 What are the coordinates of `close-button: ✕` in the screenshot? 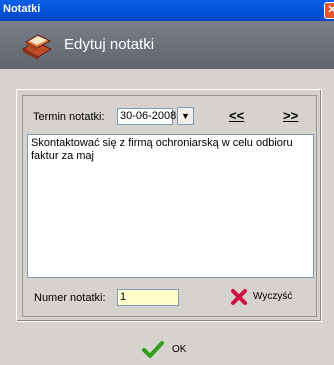 It's located at (329, 10).